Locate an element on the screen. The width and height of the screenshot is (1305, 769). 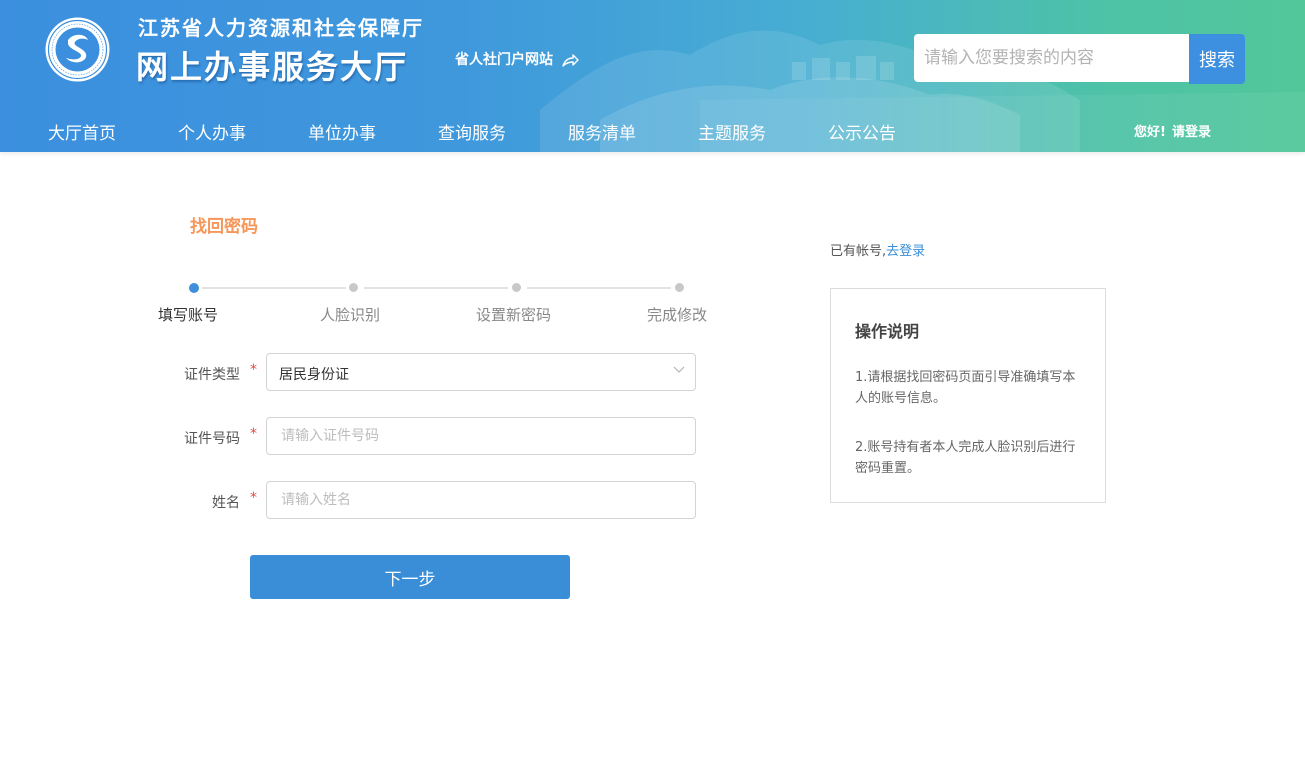
name-label: 姓名 is located at coordinates (226, 503).